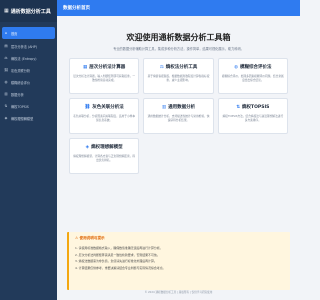 The image size is (320, 300). I want to click on sidebar-item-grey: ⛓ 灰色关联分析, so click(28, 70).